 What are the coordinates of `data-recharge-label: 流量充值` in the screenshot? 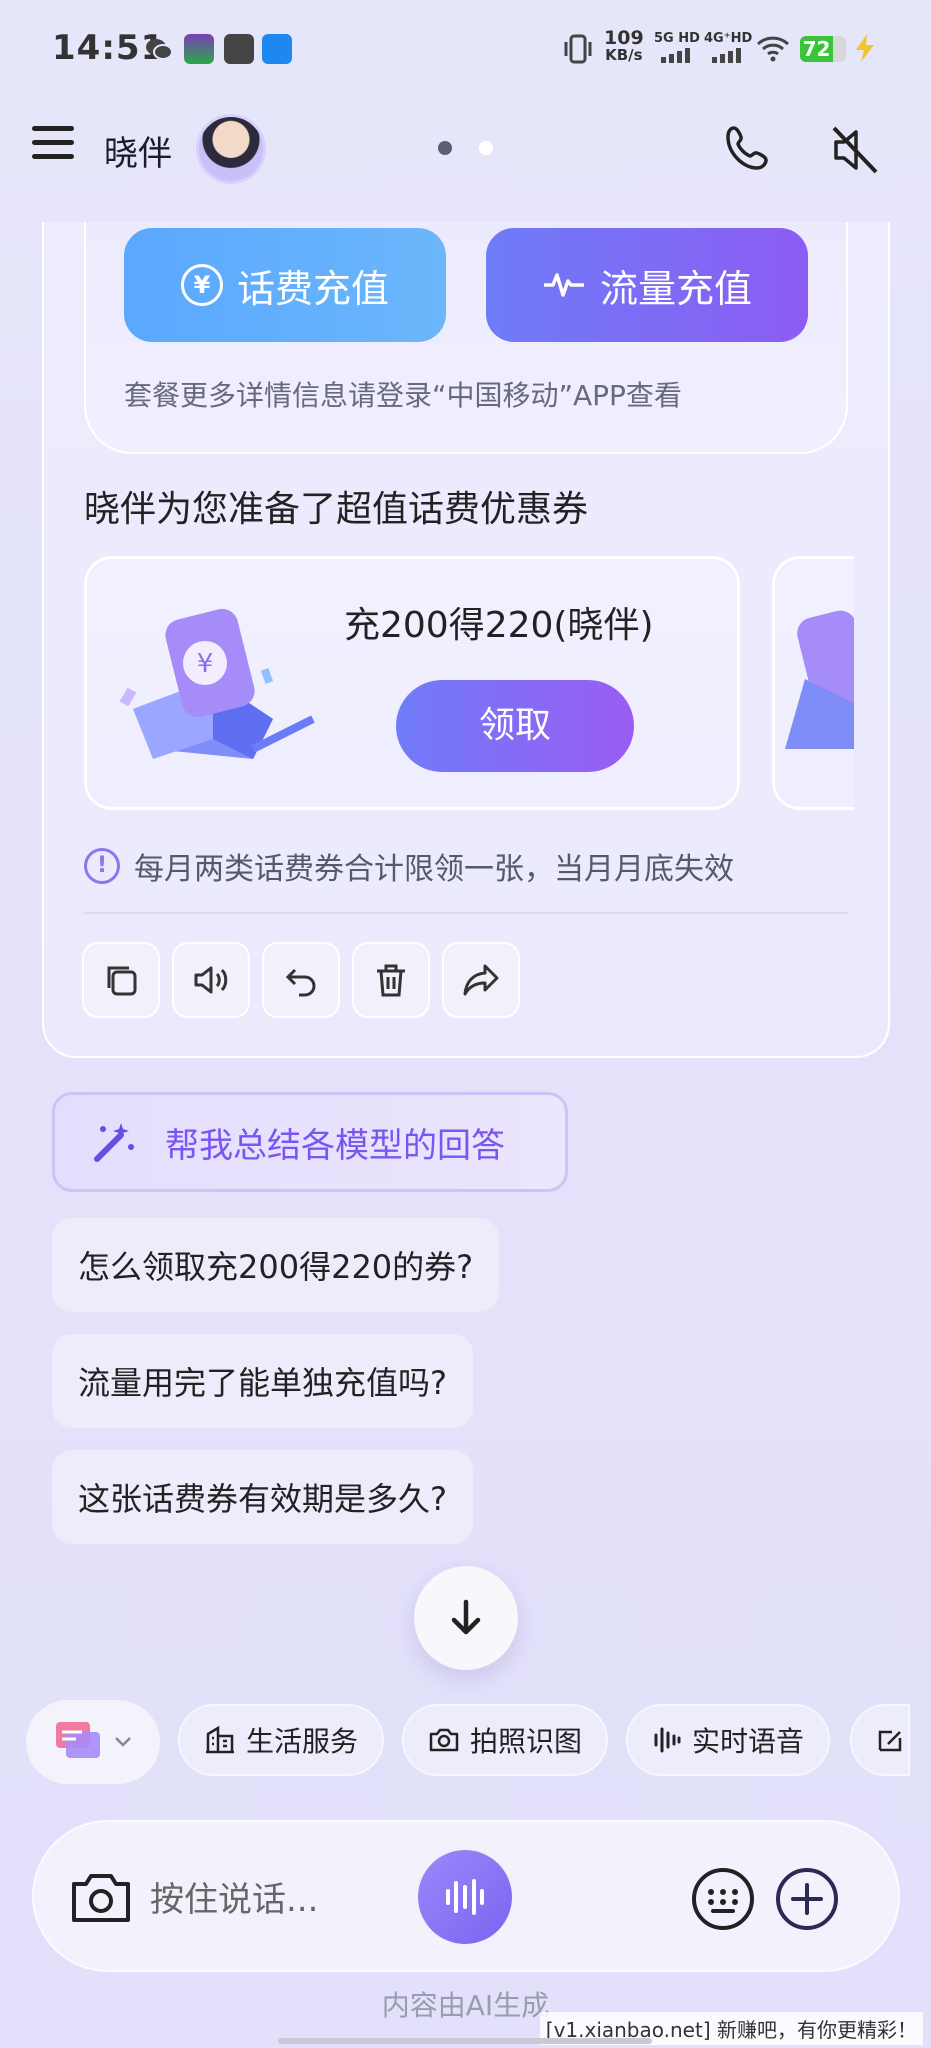 It's located at (675, 288).